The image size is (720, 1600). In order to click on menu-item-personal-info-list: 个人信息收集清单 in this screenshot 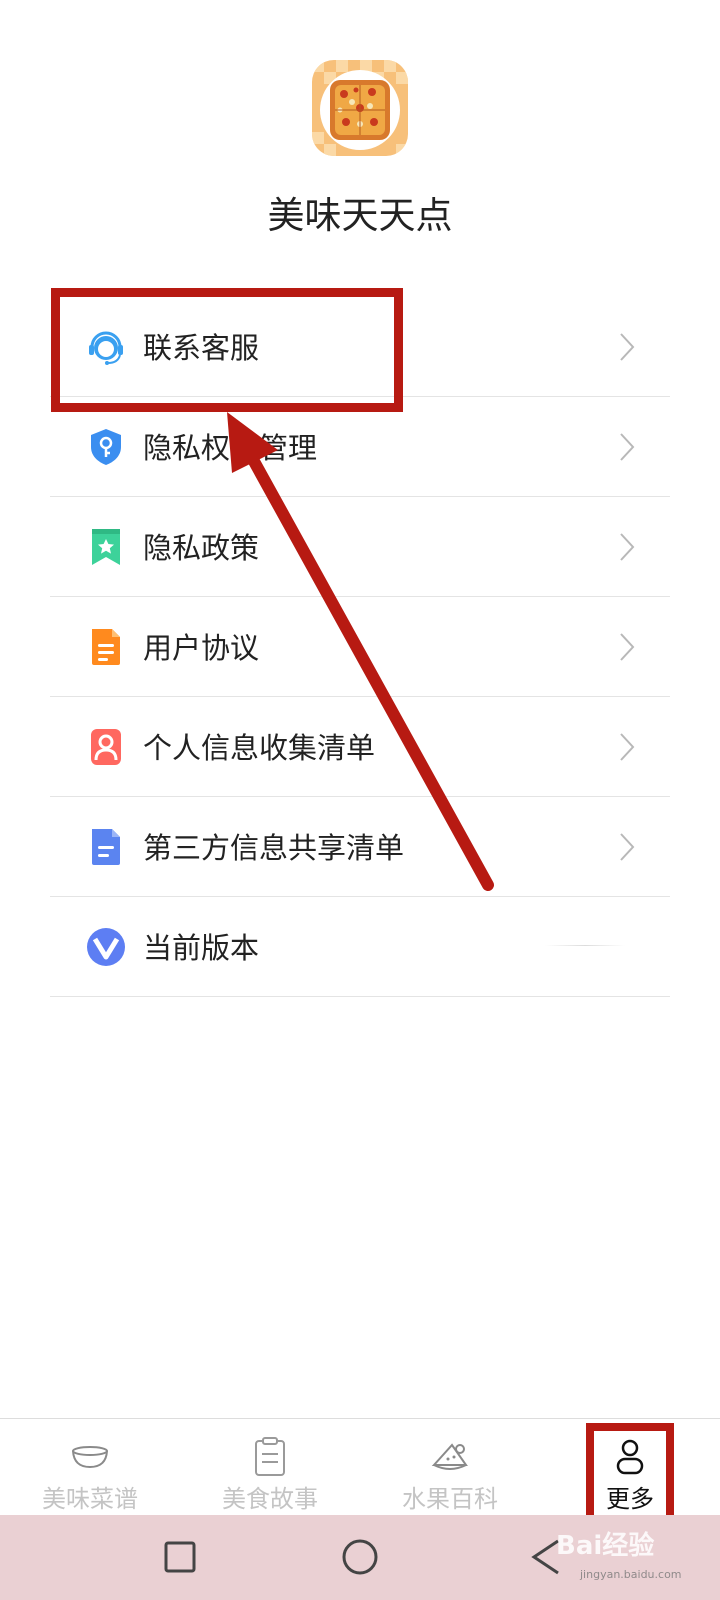, I will do `click(360, 747)`.